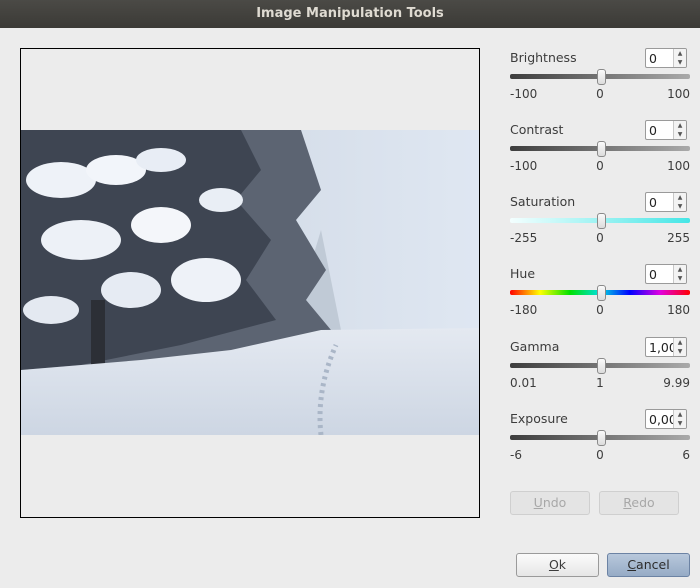  What do you see at coordinates (535, 346) in the screenshot?
I see `gamma-label: Gamma` at bounding box center [535, 346].